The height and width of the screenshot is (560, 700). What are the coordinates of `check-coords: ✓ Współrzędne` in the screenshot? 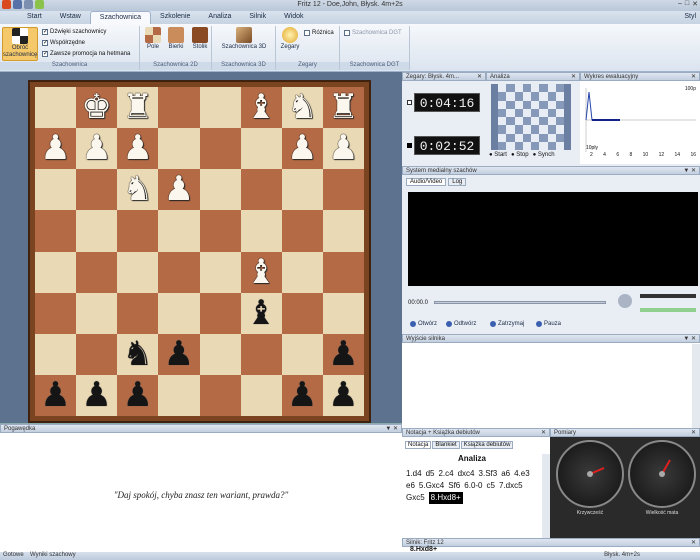 It's located at (63, 43).